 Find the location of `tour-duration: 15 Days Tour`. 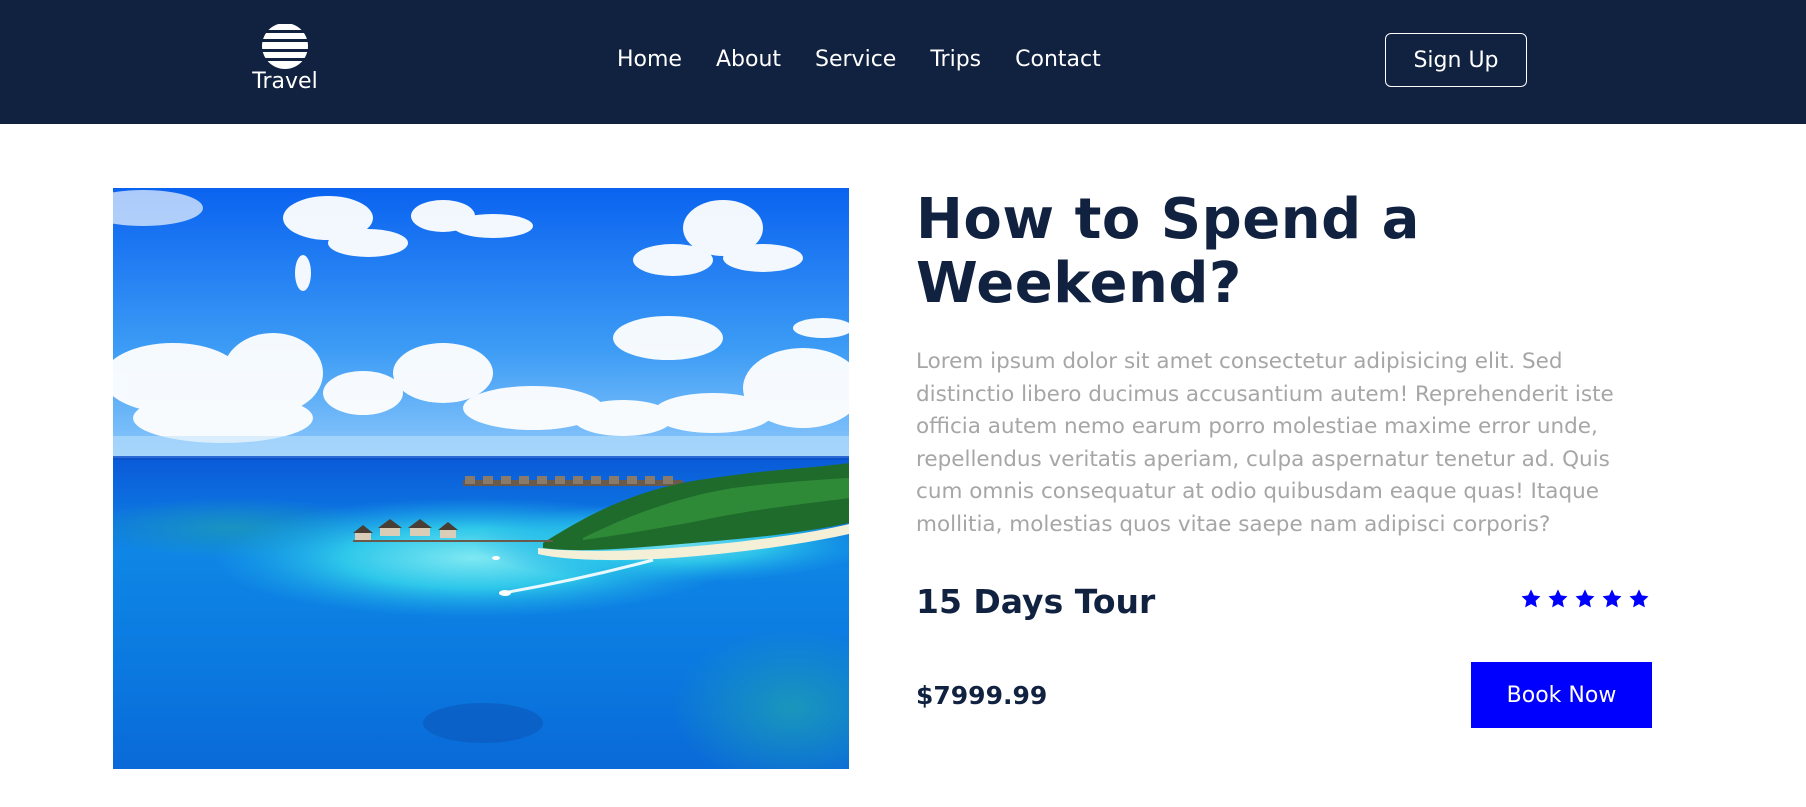

tour-duration: 15 Days Tour is located at coordinates (1036, 601).